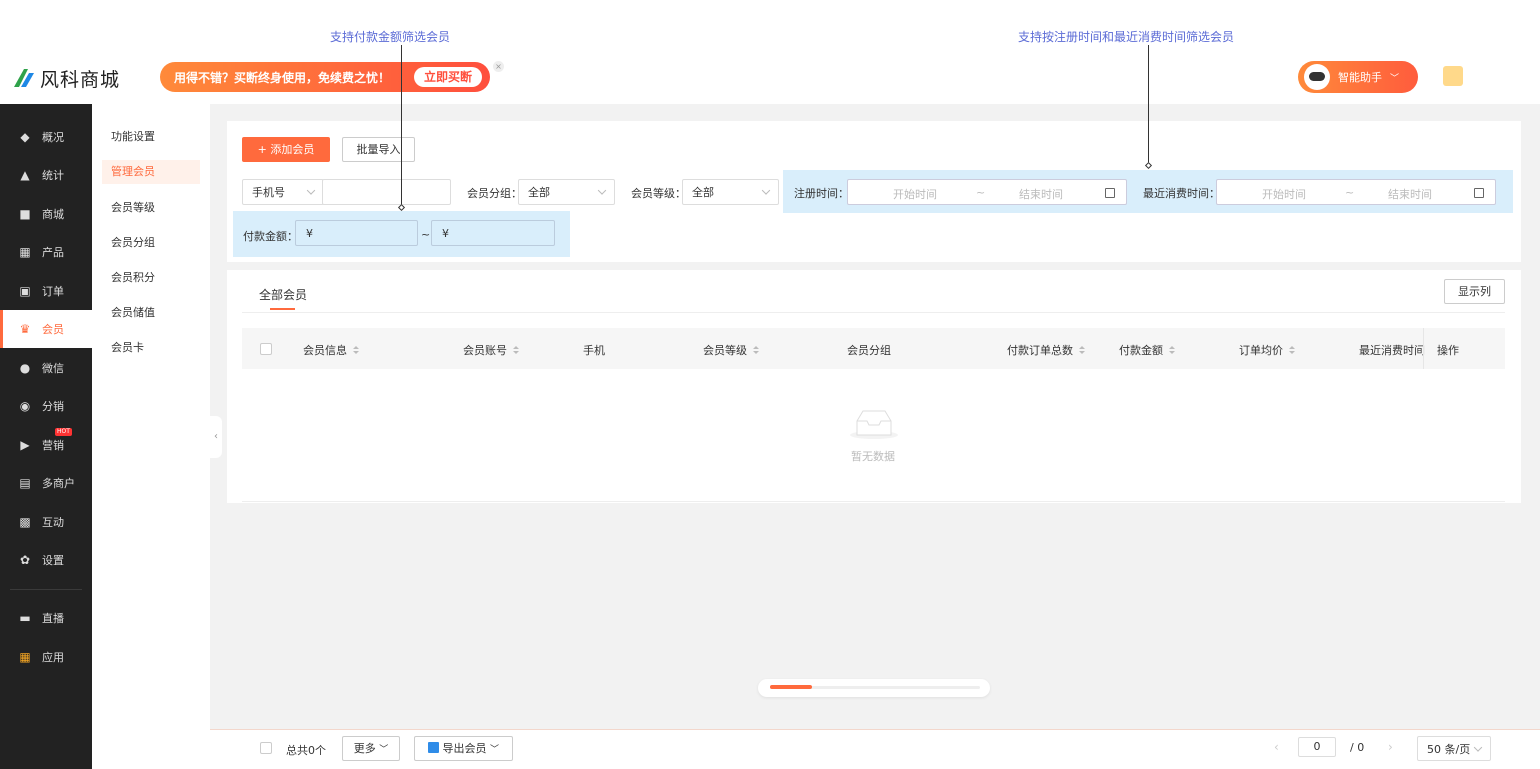 The height and width of the screenshot is (769, 1540). I want to click on group-select: 全部, so click(566, 192).